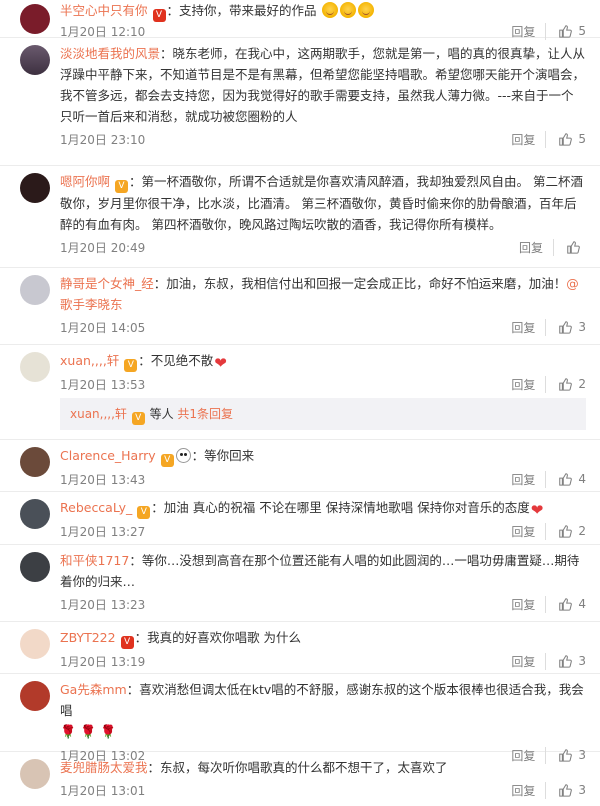  I want to click on comment-text: ZBYT222 V ：我真的好喜欢你唱歌 为什么, so click(323, 638).